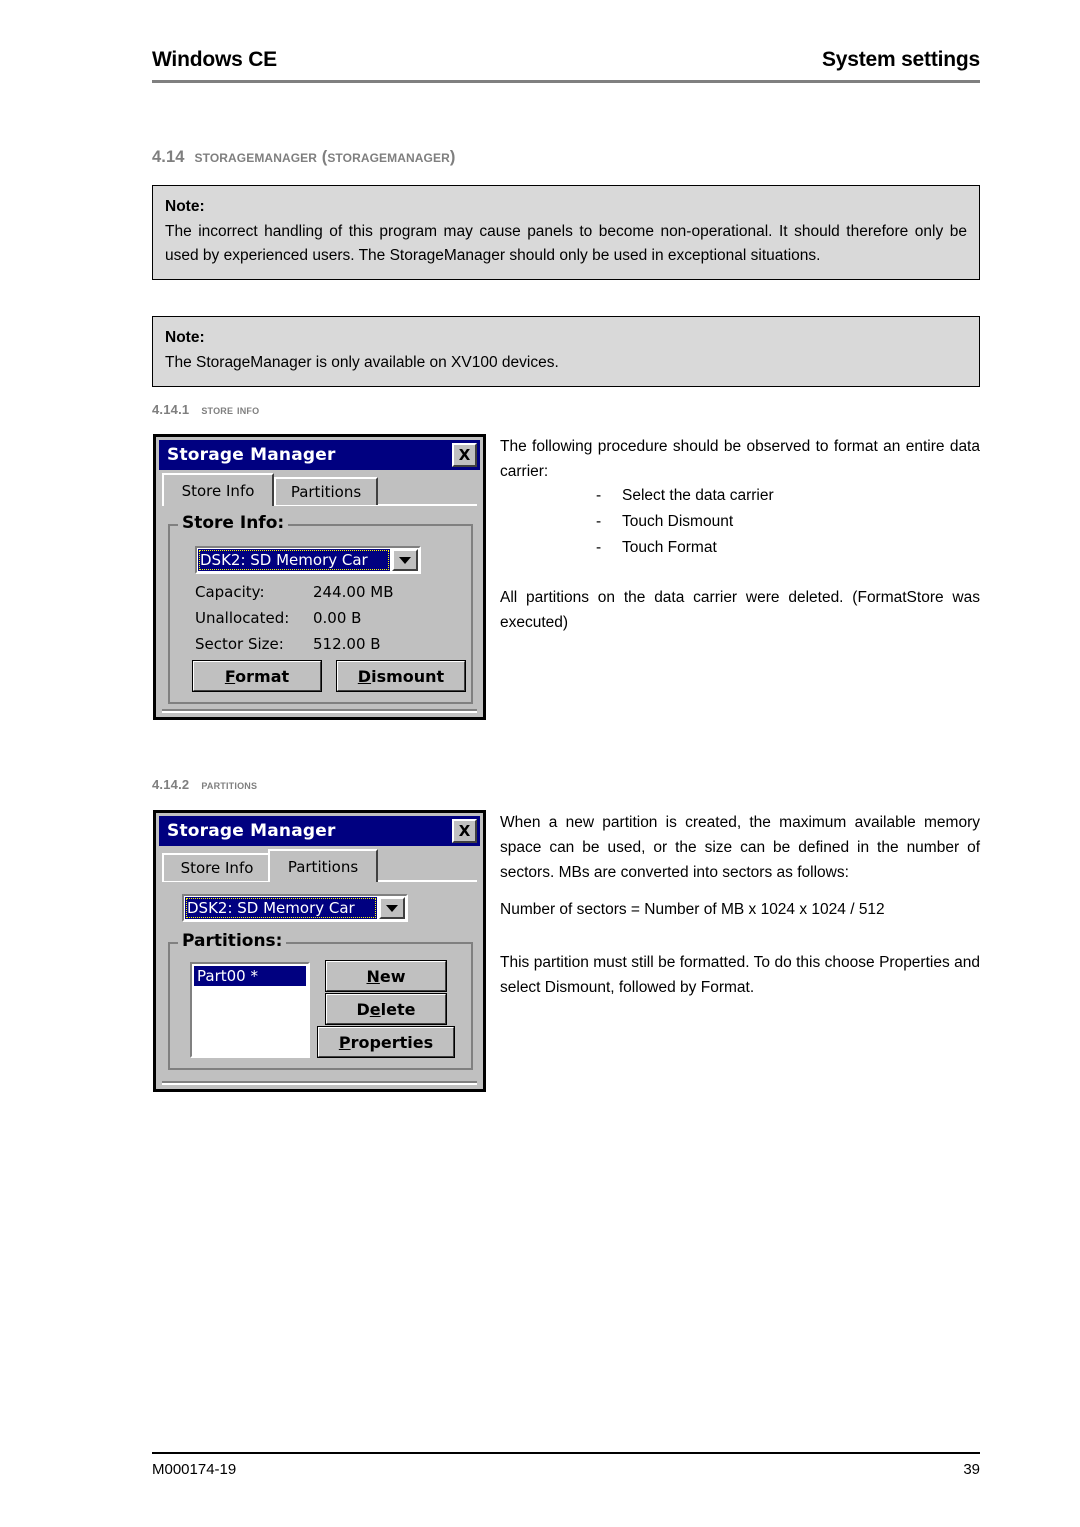 This screenshot has width=1080, height=1527. Describe the element at coordinates (233, 523) in the screenshot. I see `groupbox-label: Store Info:` at that location.